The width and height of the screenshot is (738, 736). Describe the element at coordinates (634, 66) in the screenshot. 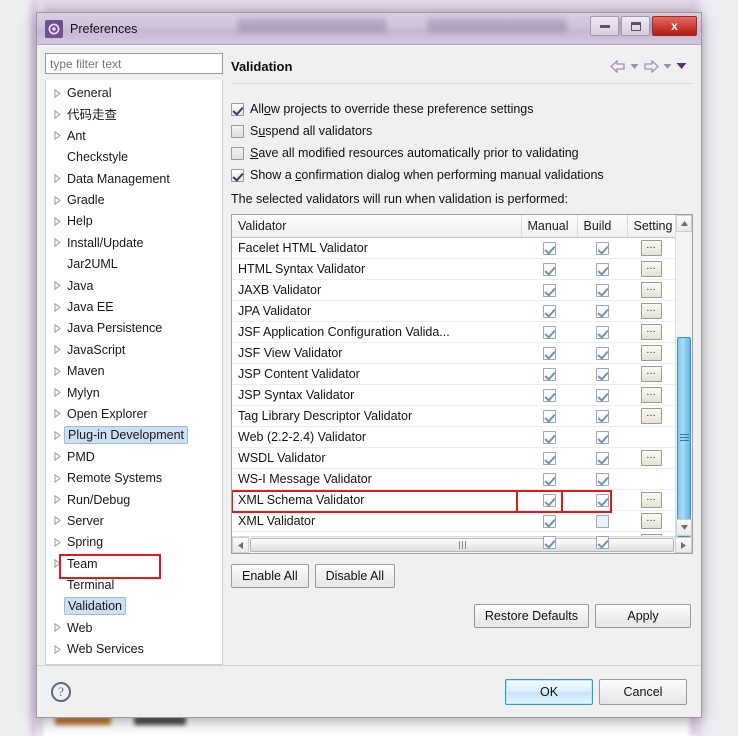

I see `back-dropdown-chevron-down-icon` at that location.